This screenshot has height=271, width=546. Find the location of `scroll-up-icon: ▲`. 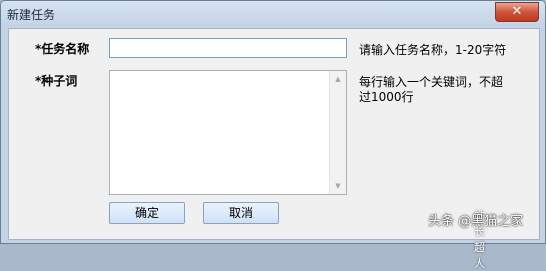

scroll-up-icon: ▲ is located at coordinates (338, 79).